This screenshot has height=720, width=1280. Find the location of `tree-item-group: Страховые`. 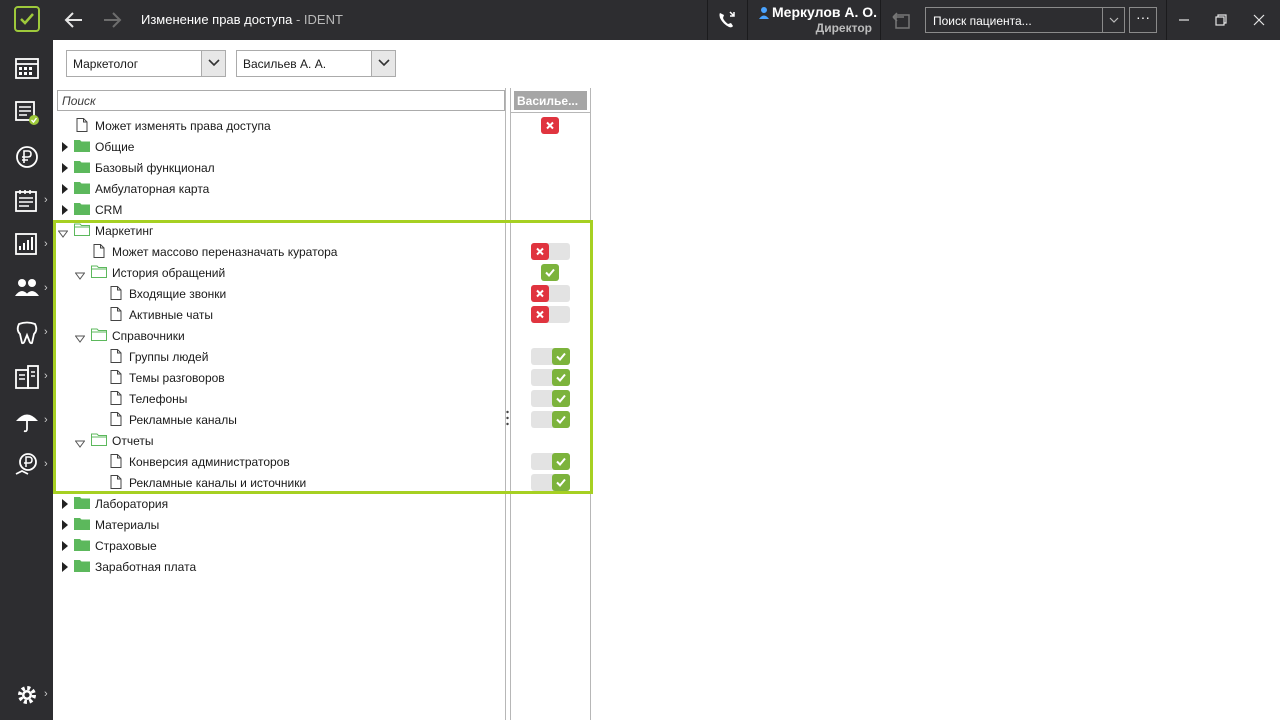

tree-item-group: Страховые is located at coordinates (280, 545).